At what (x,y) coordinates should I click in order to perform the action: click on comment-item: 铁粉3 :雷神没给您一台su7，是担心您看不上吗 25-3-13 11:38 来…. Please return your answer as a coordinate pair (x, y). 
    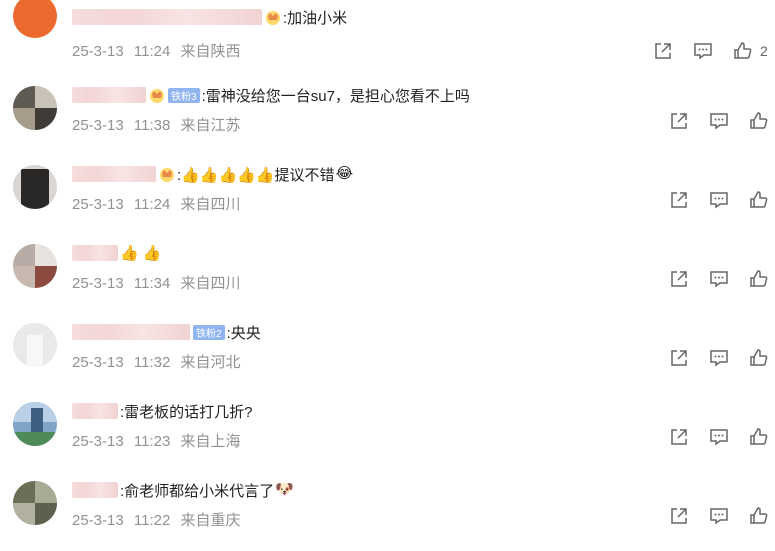
    Looking at the image, I should click on (387, 117).